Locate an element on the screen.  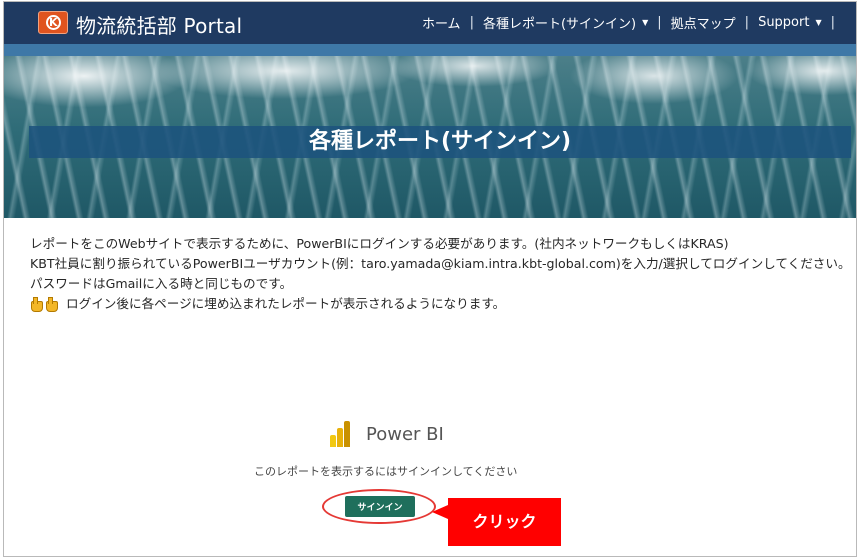
logo-mark-icon: K is located at coordinates (53, 22).